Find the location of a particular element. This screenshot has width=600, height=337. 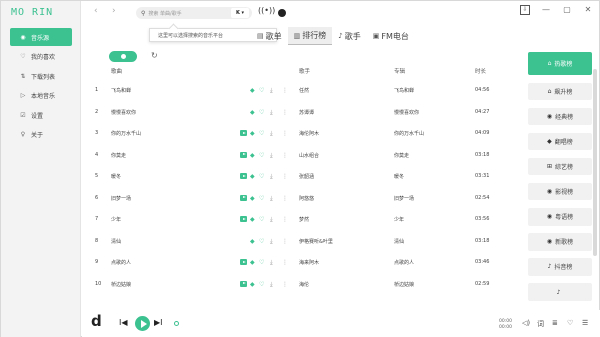

sidebar-item: ♡ 我的喜欢 is located at coordinates (41, 57).